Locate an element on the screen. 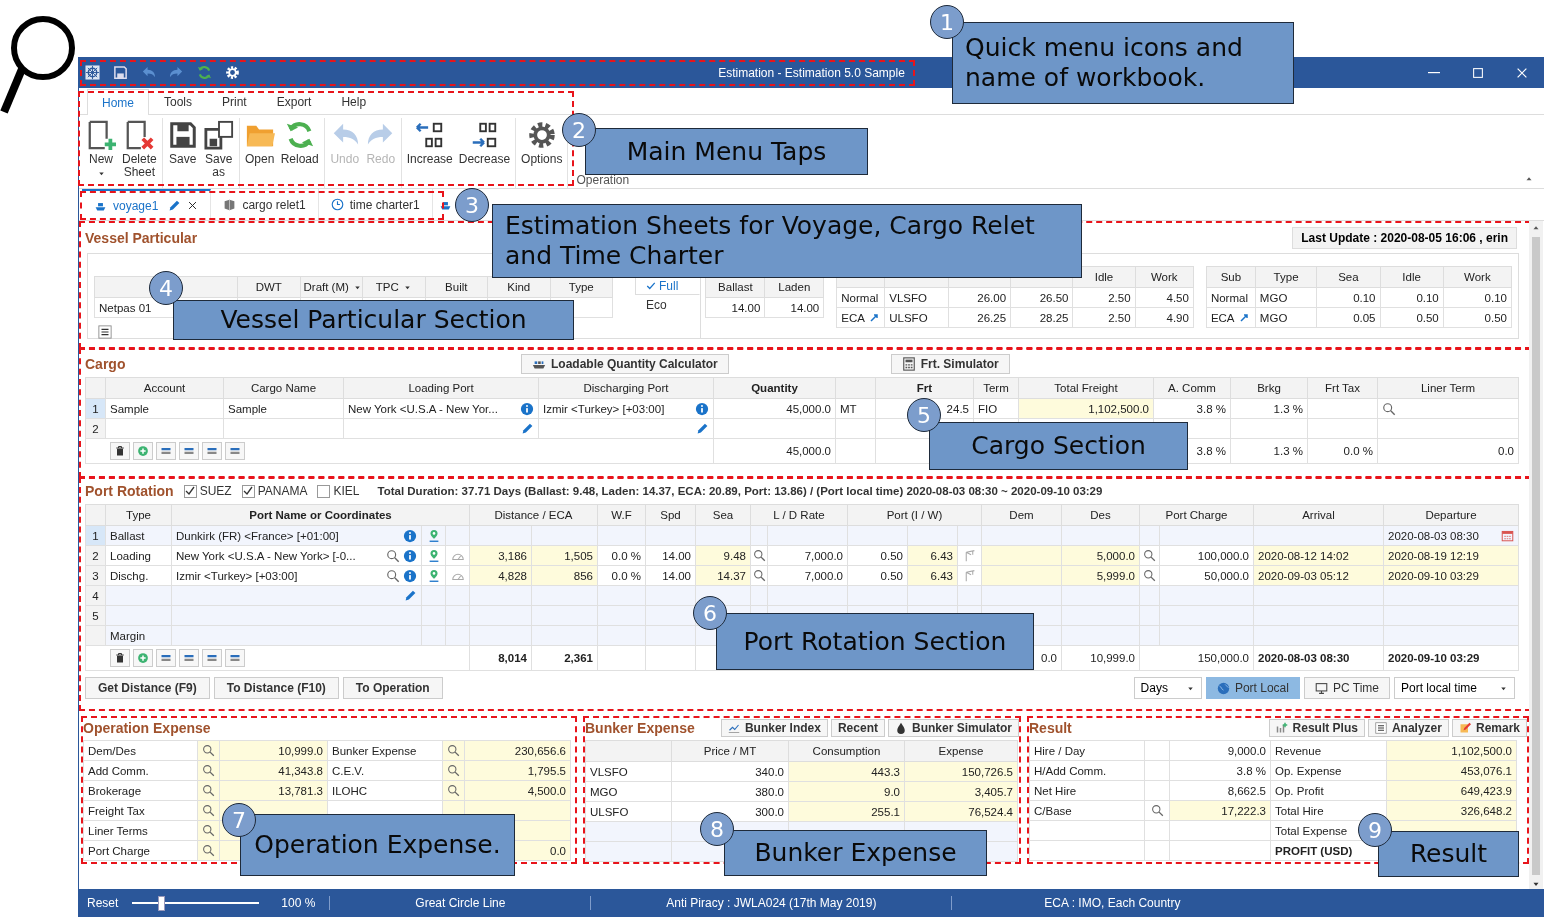 This screenshot has height=917, width=1544. menu-tab: Tools is located at coordinates (178, 101).